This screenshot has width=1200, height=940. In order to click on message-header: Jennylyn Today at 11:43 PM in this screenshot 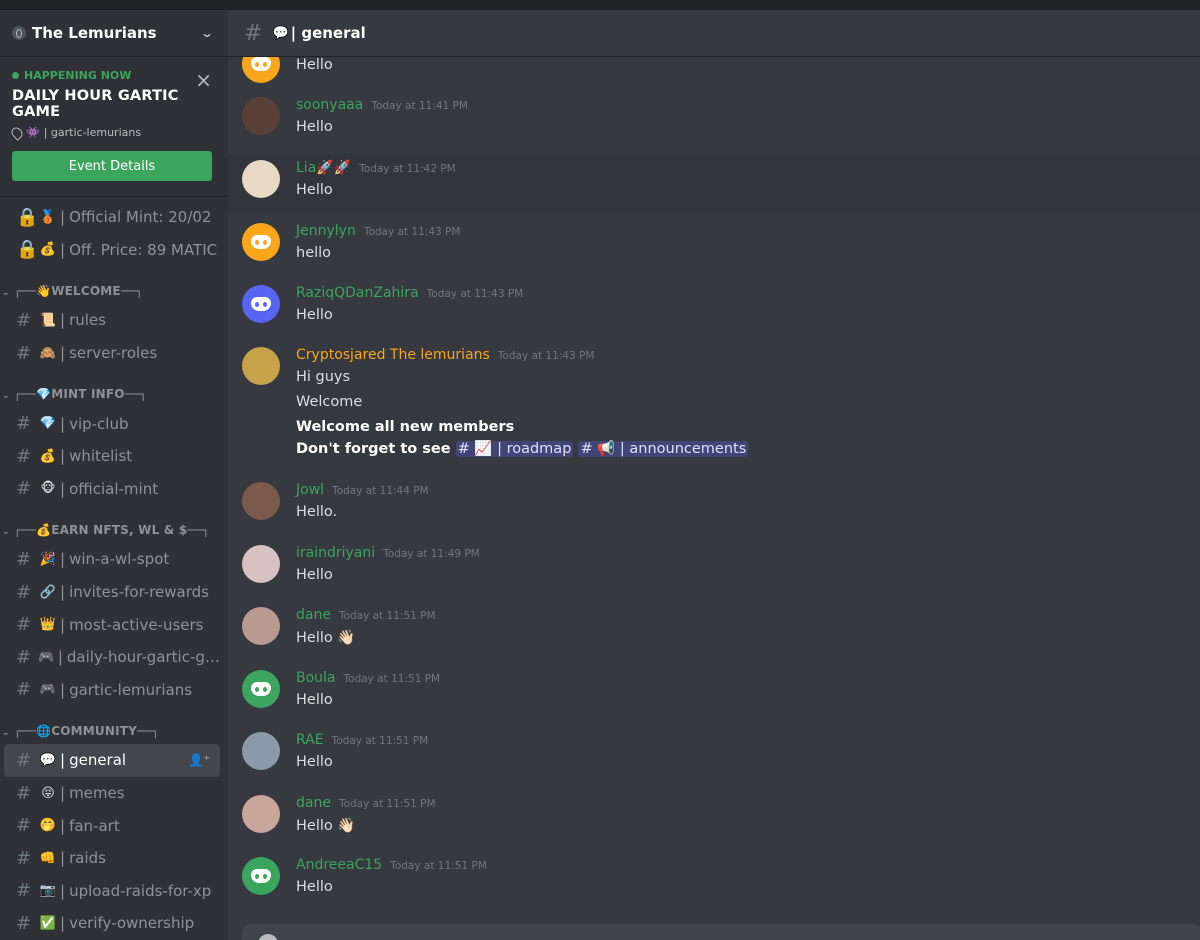, I will do `click(378, 231)`.